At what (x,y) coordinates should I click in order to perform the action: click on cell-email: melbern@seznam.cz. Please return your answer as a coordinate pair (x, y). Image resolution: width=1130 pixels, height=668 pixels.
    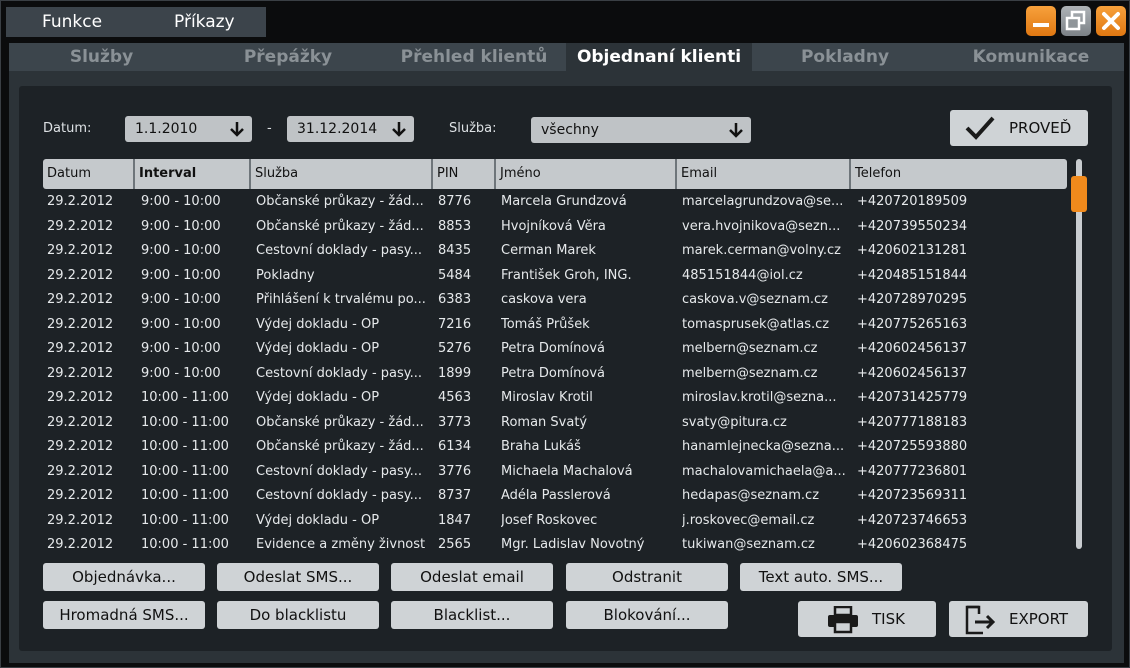
    Looking at the image, I should click on (750, 373).